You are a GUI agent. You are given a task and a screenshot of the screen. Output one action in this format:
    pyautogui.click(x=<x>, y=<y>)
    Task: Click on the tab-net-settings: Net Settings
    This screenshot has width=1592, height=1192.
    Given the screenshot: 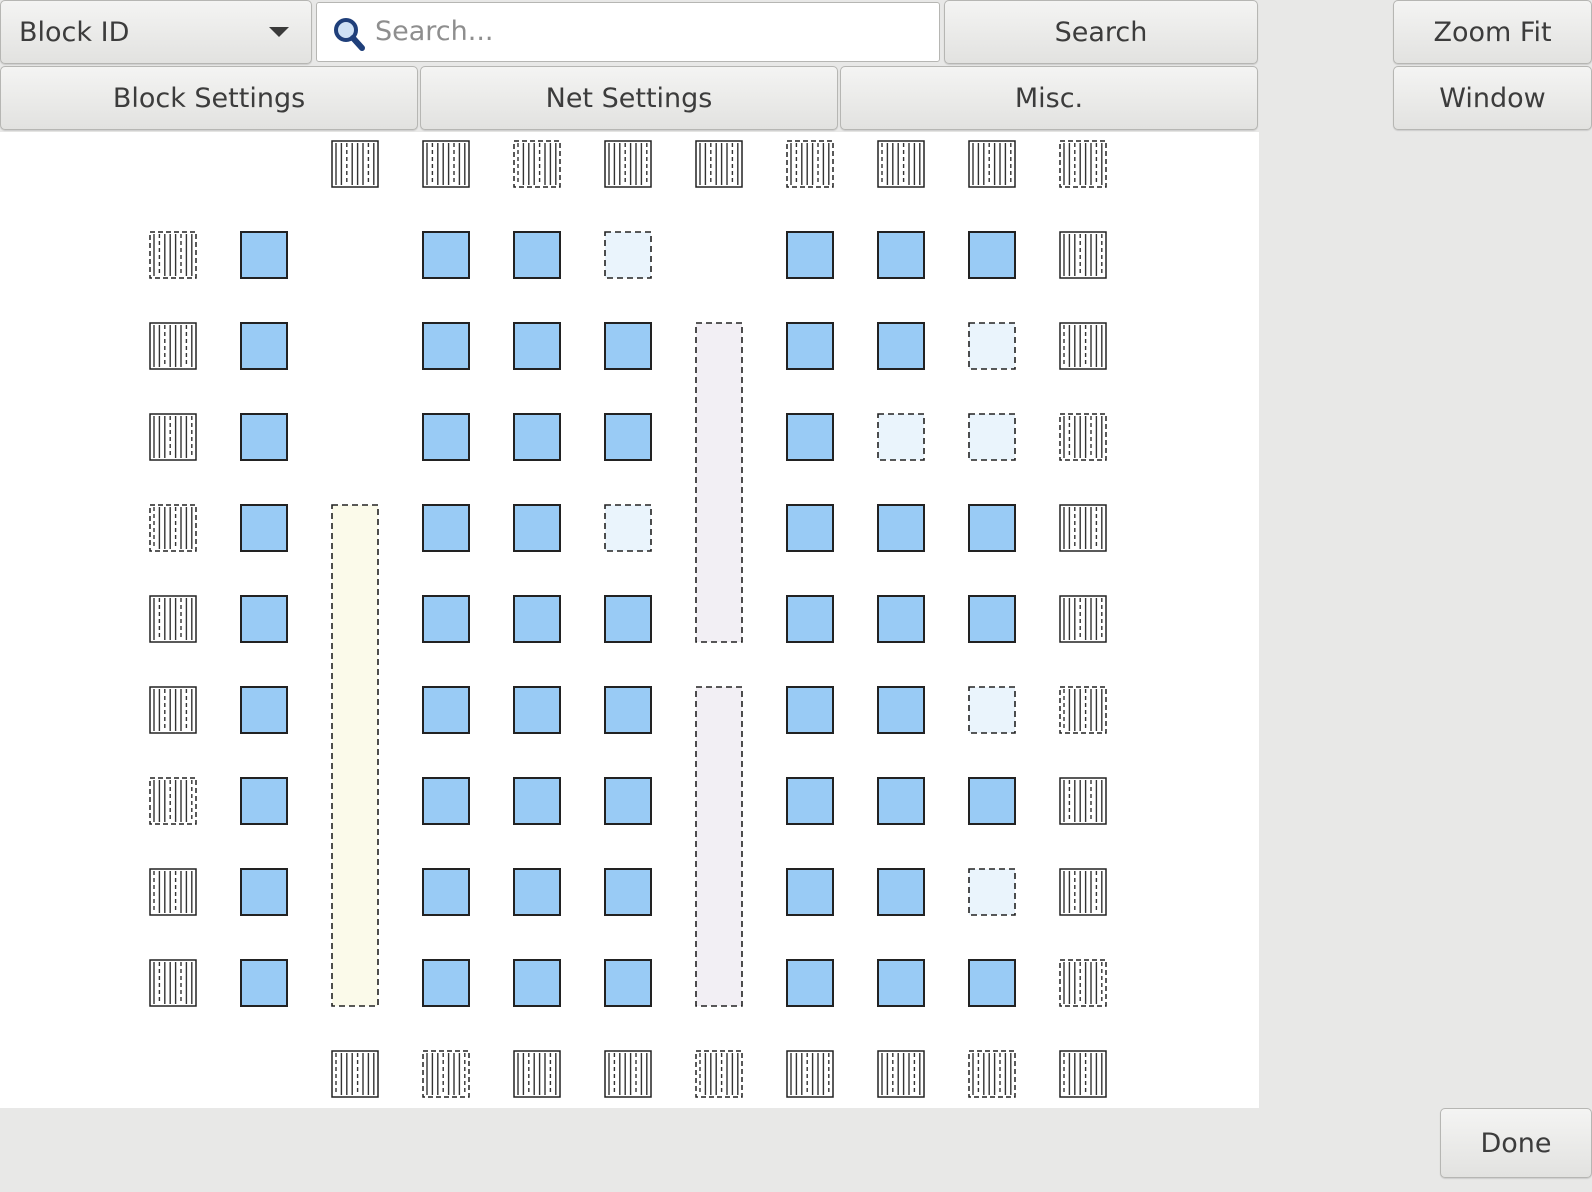 What is the action you would take?
    pyautogui.click(x=629, y=98)
    